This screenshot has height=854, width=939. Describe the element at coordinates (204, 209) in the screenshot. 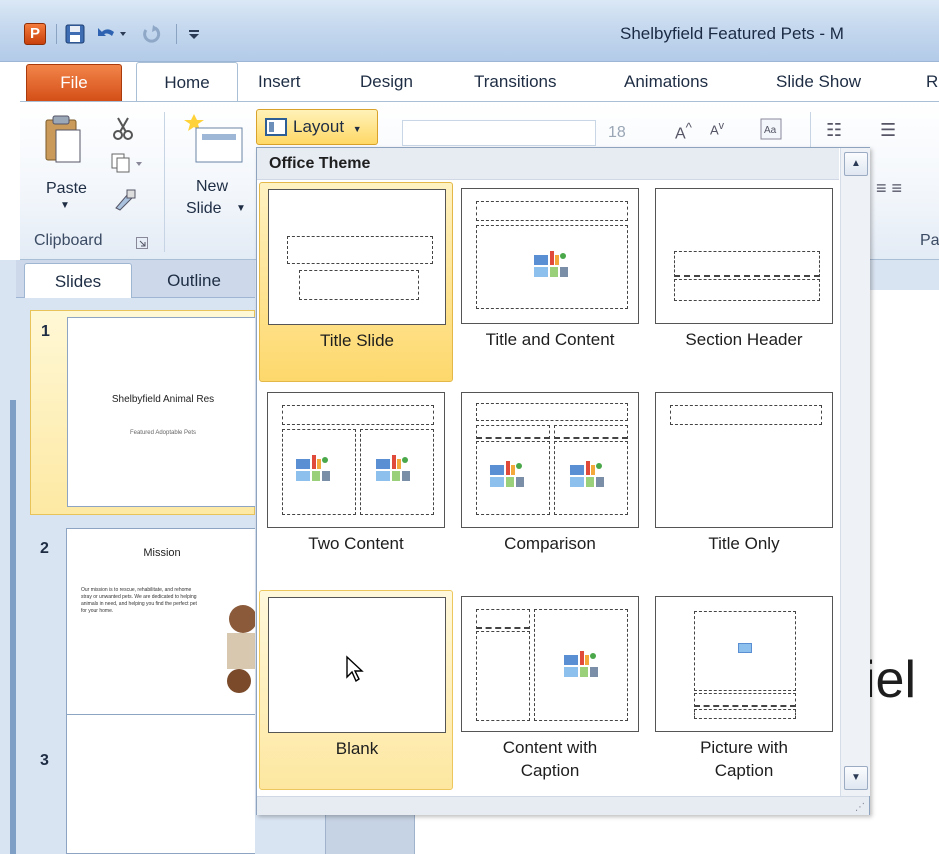

I see `new-slide-button: Slide` at that location.